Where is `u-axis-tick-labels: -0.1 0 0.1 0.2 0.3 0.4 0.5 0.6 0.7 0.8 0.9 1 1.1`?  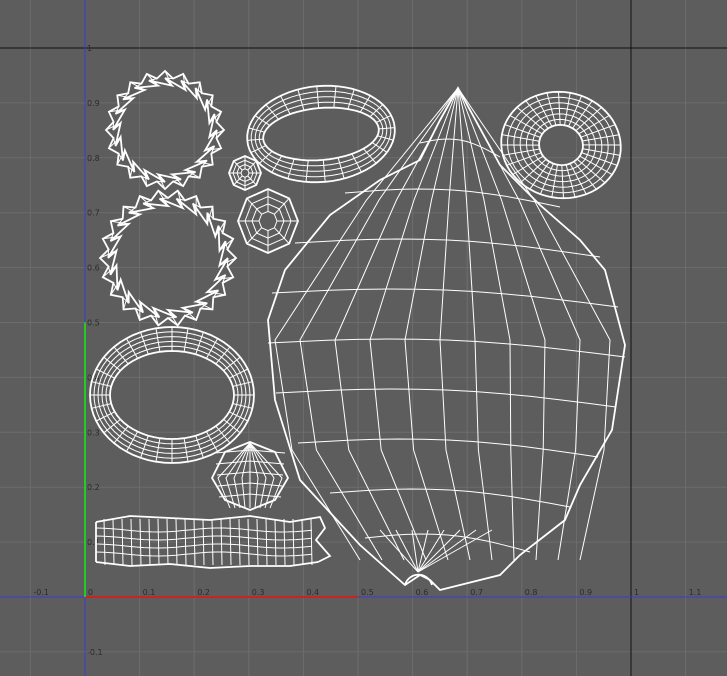
u-axis-tick-labels: -0.1 0 0.1 0.2 0.3 0.4 0.5 0.6 0.7 0.8 0.9 1 1.1 is located at coordinates (367, 592).